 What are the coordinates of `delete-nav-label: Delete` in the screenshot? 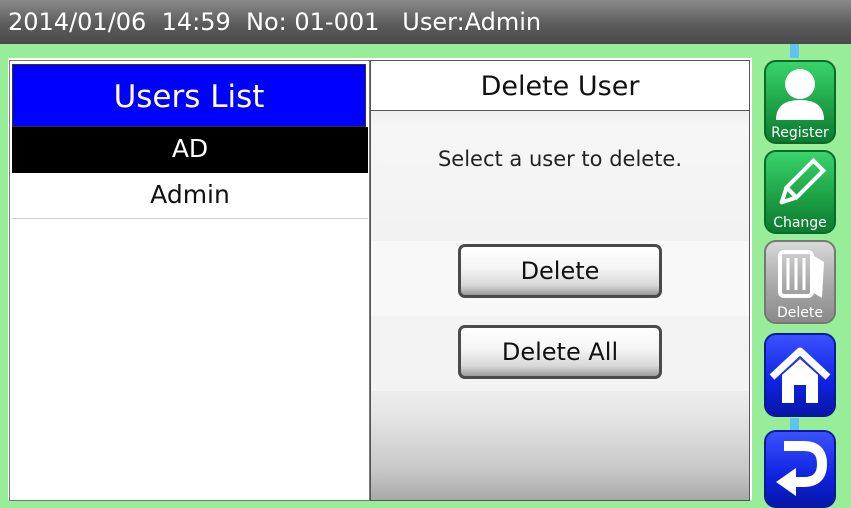 It's located at (800, 313).